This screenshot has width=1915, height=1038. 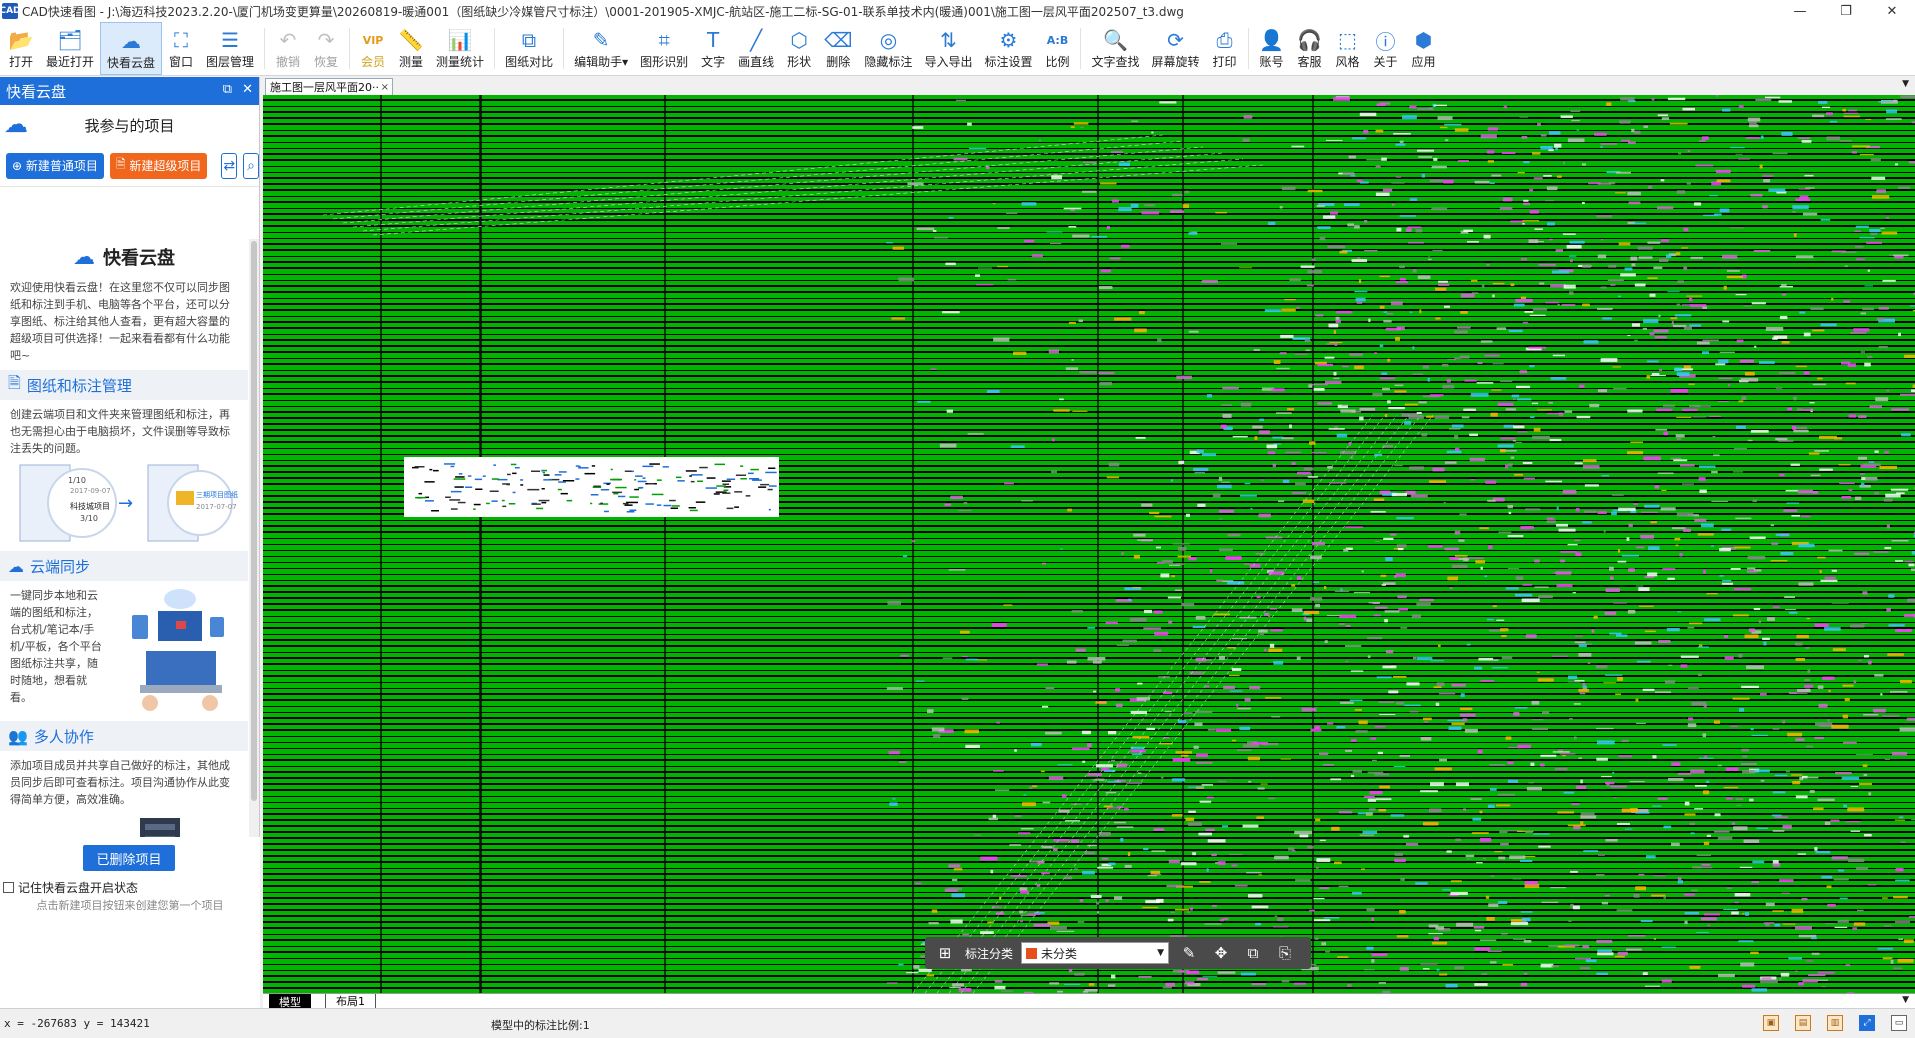 I want to click on annotation-settings-icon: ⚙, so click(x=1008, y=40).